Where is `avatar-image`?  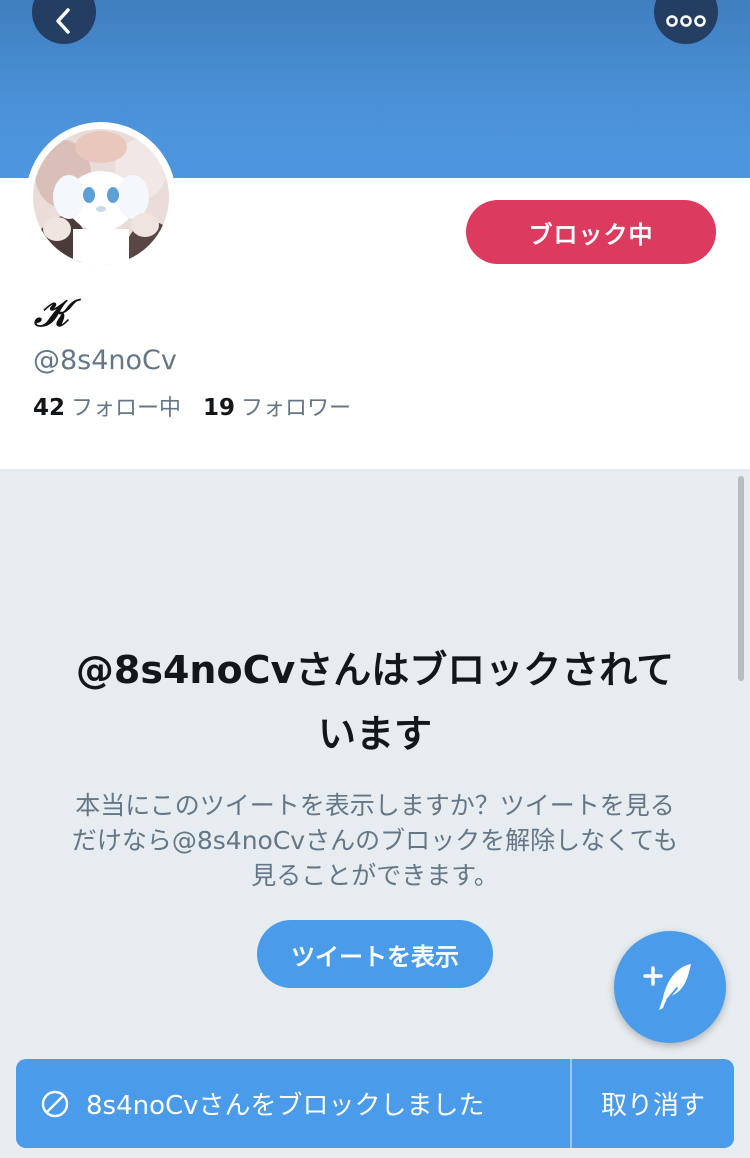
avatar-image is located at coordinates (101, 197).